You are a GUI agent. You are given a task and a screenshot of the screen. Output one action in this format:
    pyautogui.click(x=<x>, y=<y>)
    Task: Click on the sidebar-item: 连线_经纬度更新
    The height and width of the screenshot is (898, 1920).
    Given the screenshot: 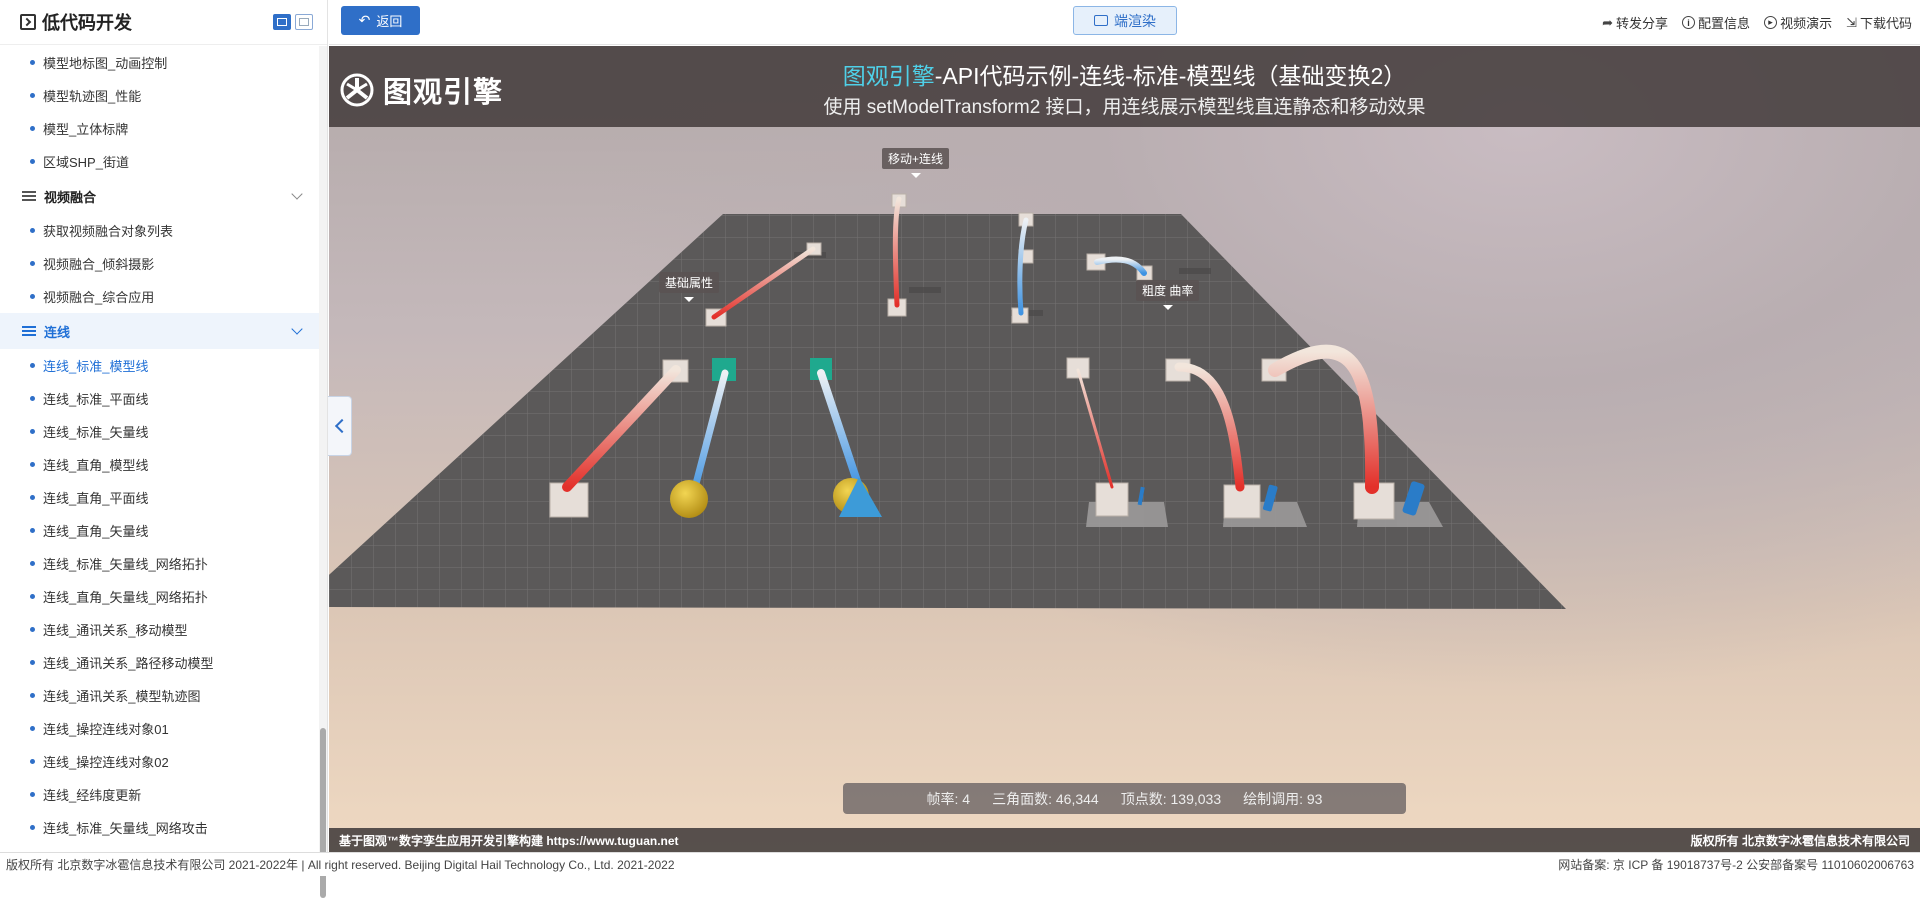 What is the action you would take?
    pyautogui.click(x=159, y=794)
    